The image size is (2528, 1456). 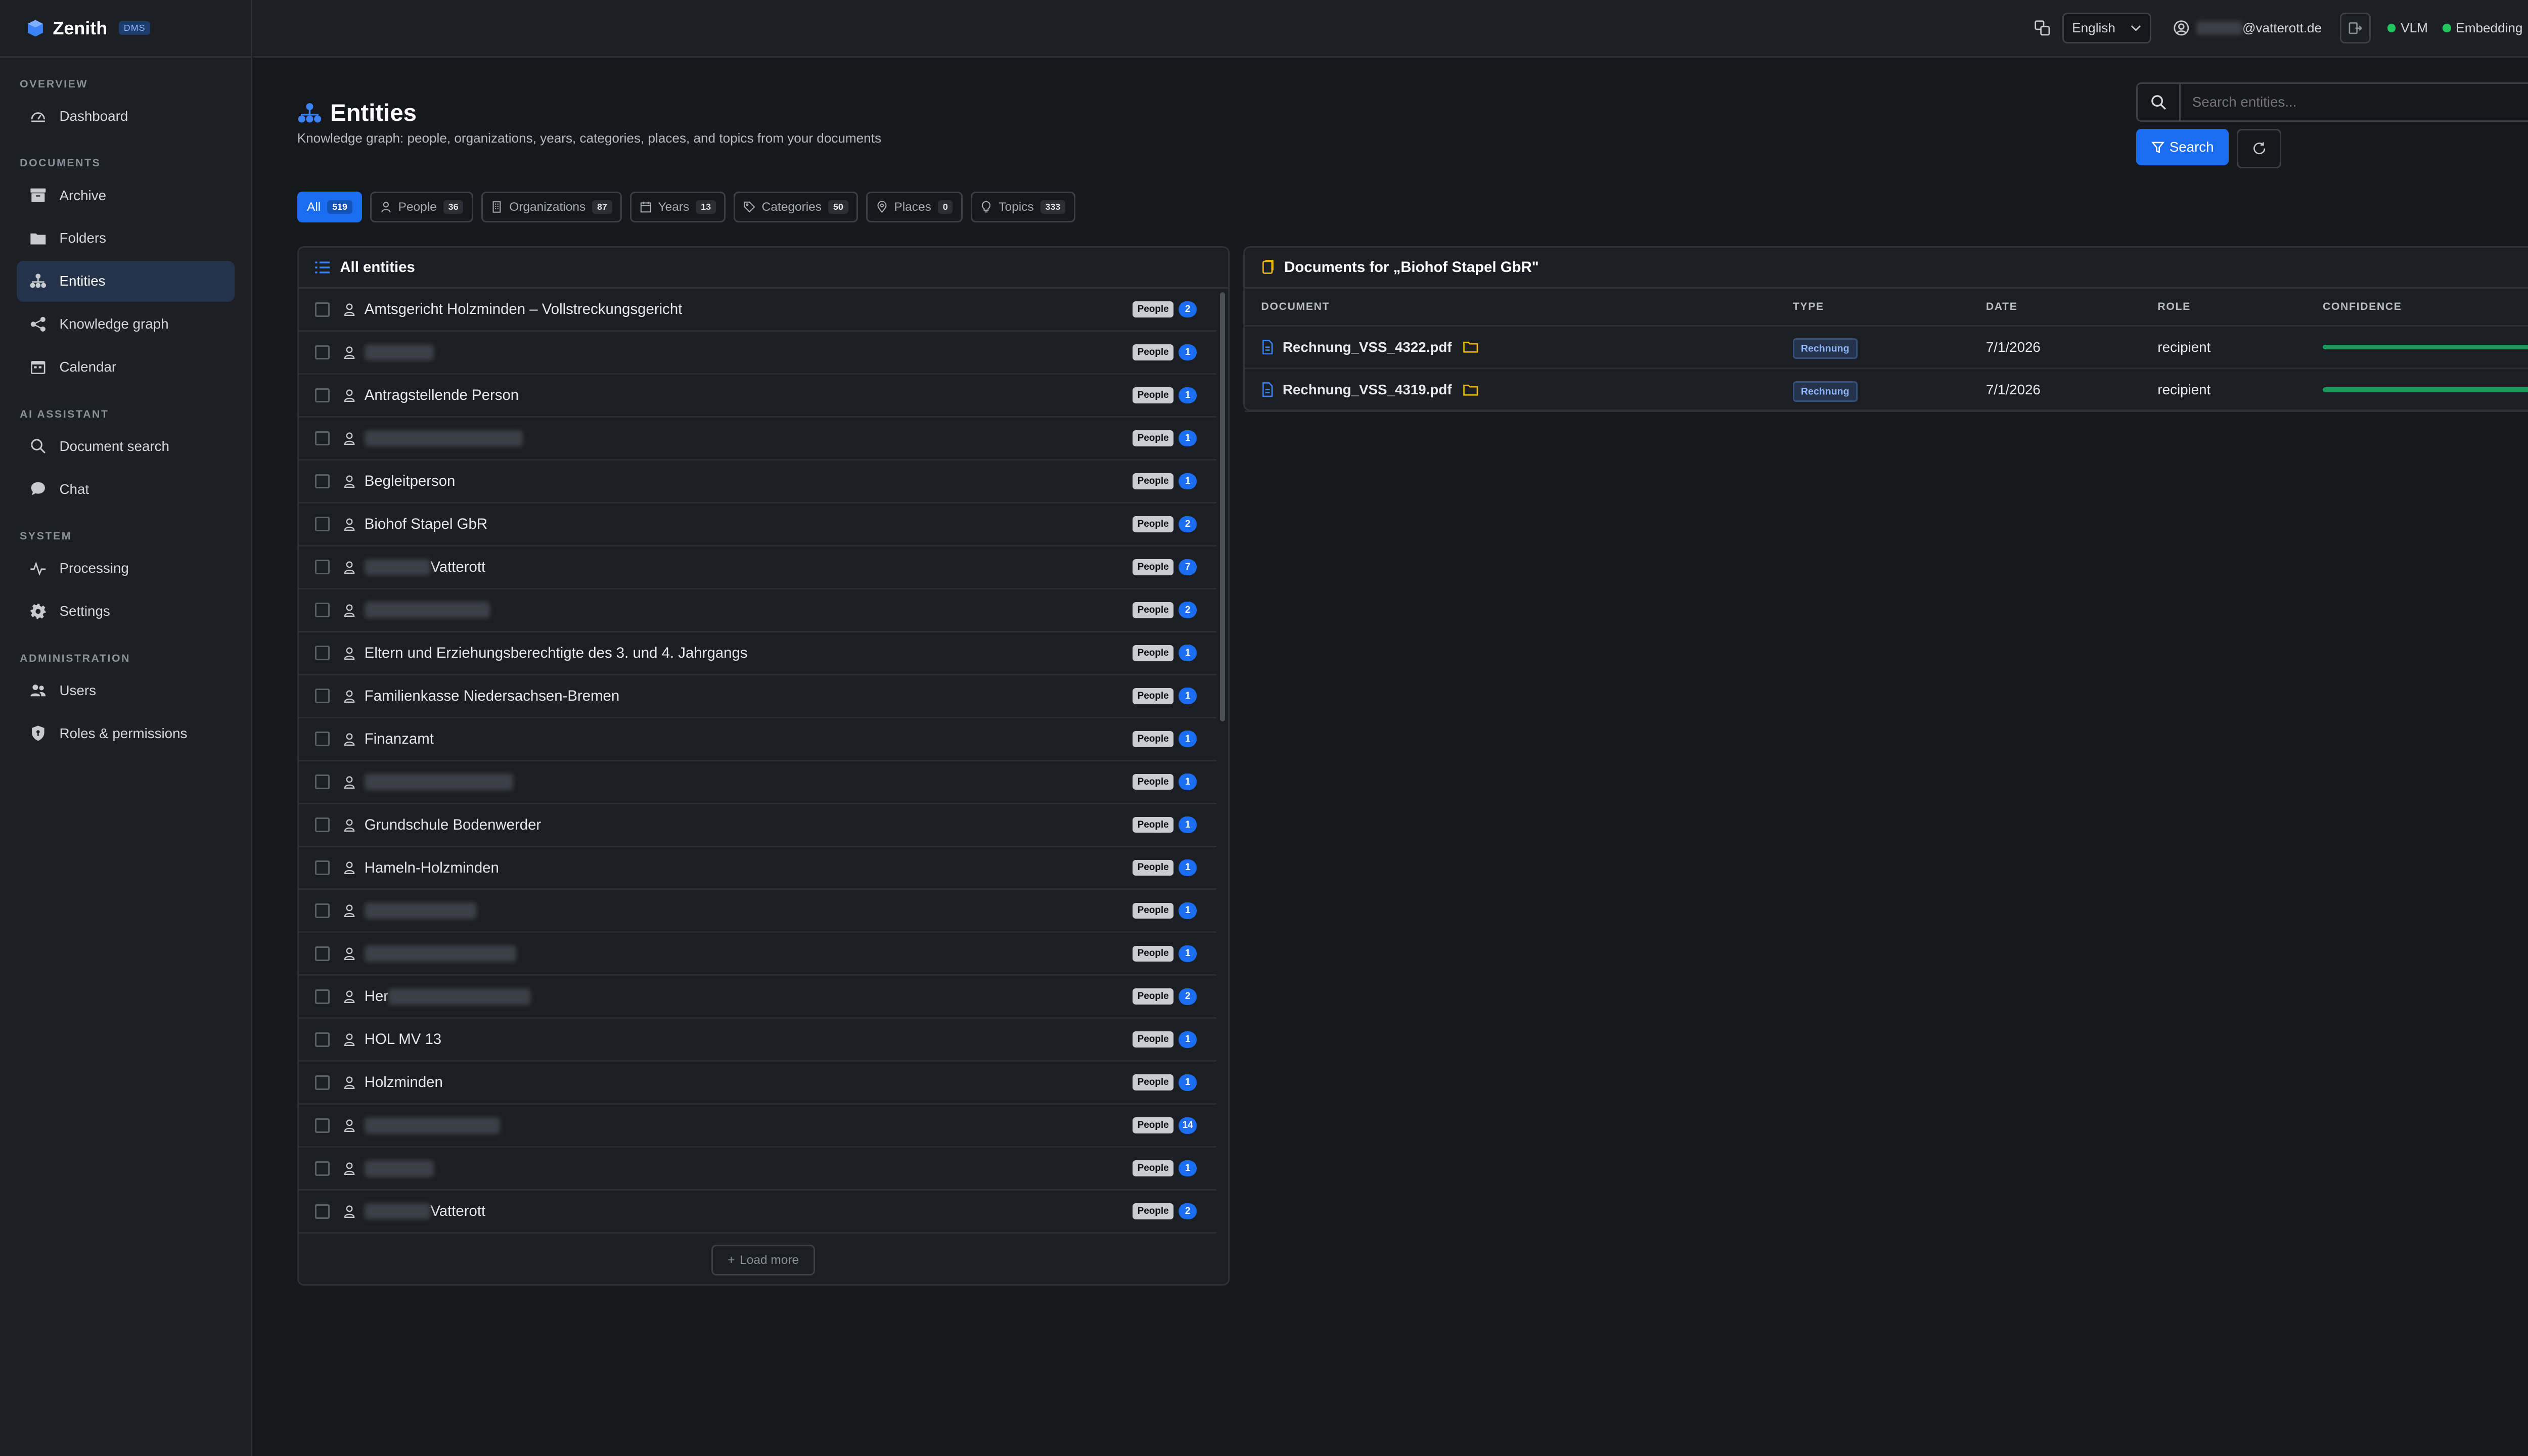 What do you see at coordinates (2259, 28) in the screenshot?
I see `user-email: @vatterott.de` at bounding box center [2259, 28].